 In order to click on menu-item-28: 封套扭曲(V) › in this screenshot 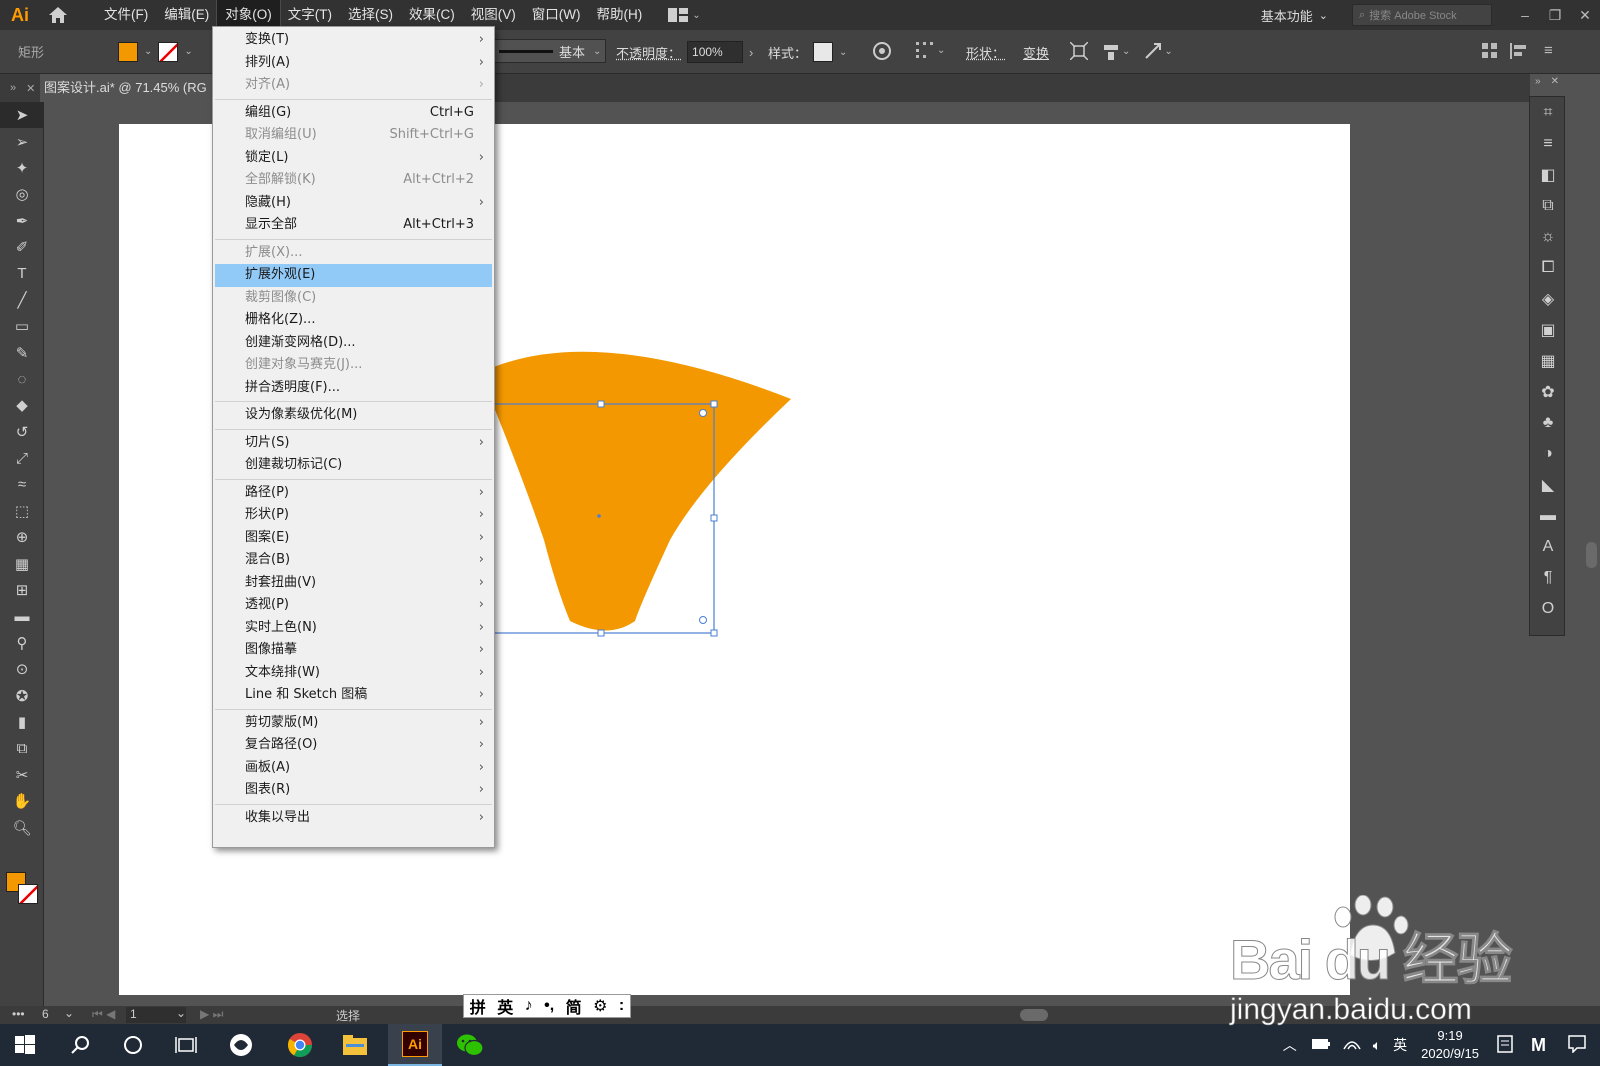, I will do `click(353, 583)`.